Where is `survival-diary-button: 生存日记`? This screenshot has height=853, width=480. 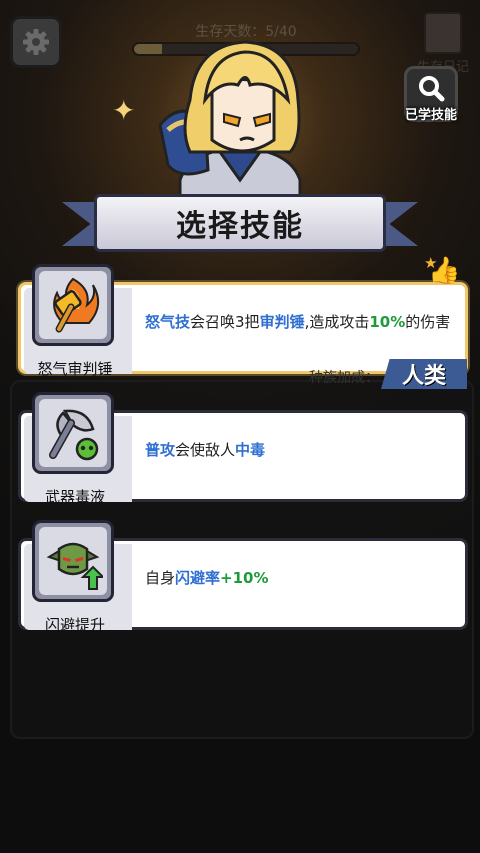
survival-diary-button: 生存日记 is located at coordinates (443, 43).